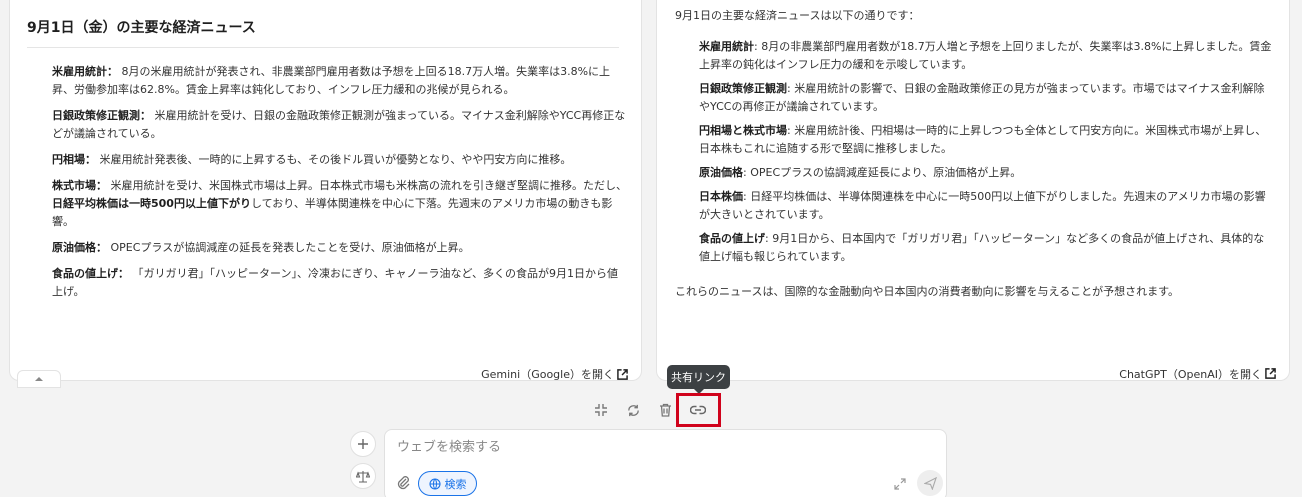 The width and height of the screenshot is (1302, 497). What do you see at coordinates (657, 447) in the screenshot?
I see `search-input` at bounding box center [657, 447].